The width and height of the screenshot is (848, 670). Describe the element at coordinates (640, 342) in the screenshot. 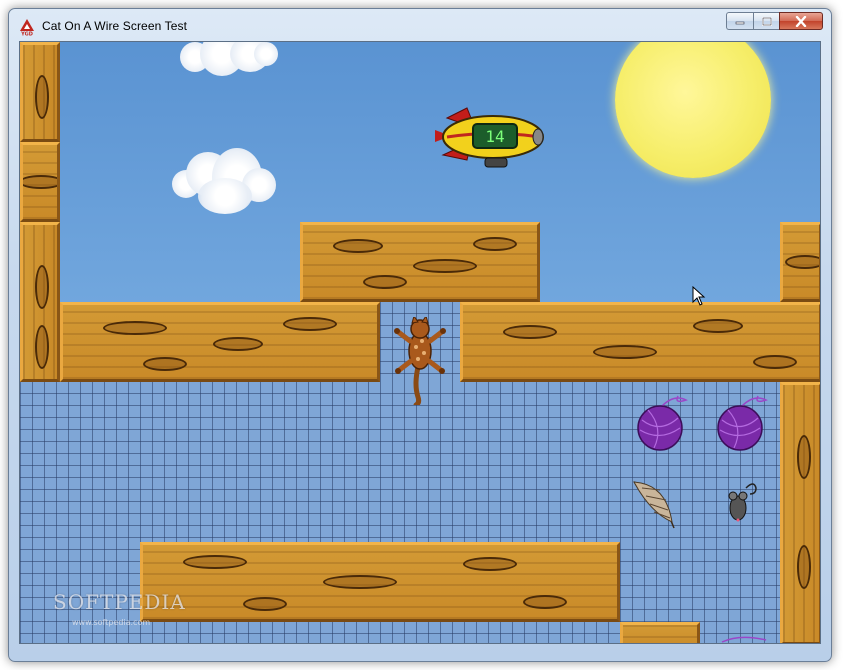

I see `wood-beam-right` at that location.